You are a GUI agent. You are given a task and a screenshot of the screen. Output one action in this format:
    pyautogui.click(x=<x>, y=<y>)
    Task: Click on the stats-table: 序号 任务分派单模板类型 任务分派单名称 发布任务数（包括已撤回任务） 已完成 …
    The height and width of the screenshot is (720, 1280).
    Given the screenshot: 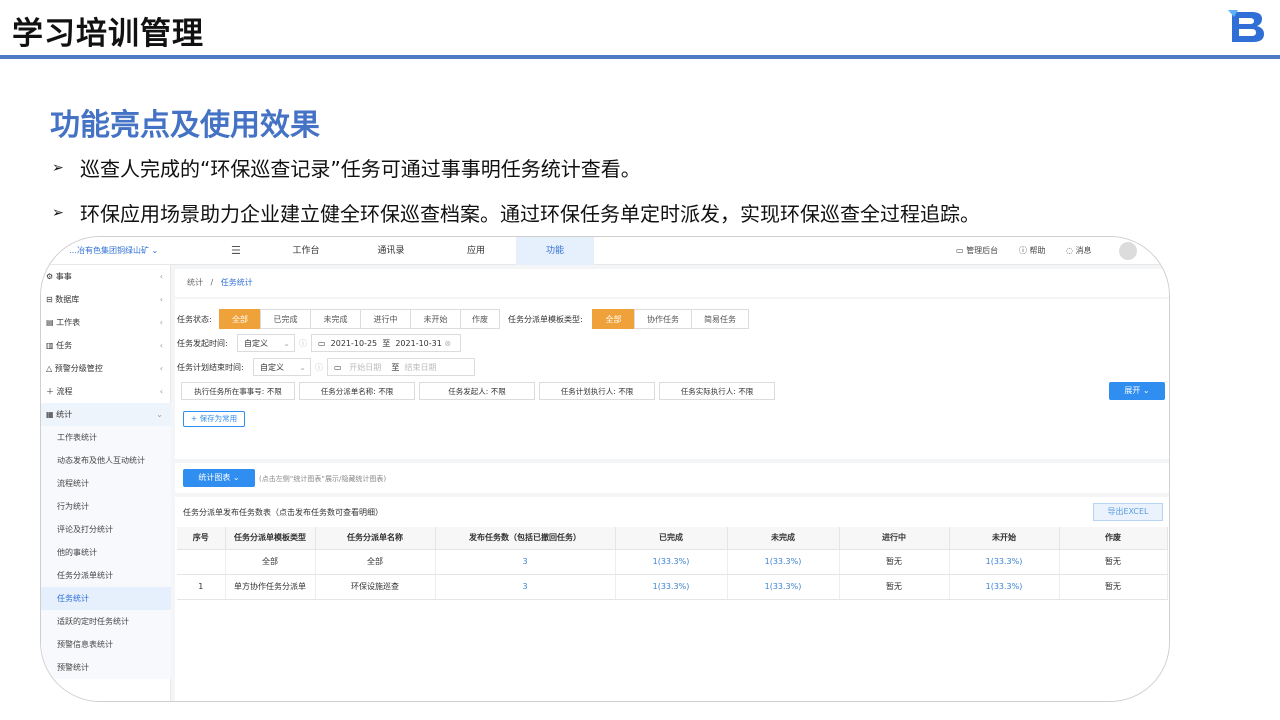 What is the action you would take?
    pyautogui.click(x=672, y=563)
    